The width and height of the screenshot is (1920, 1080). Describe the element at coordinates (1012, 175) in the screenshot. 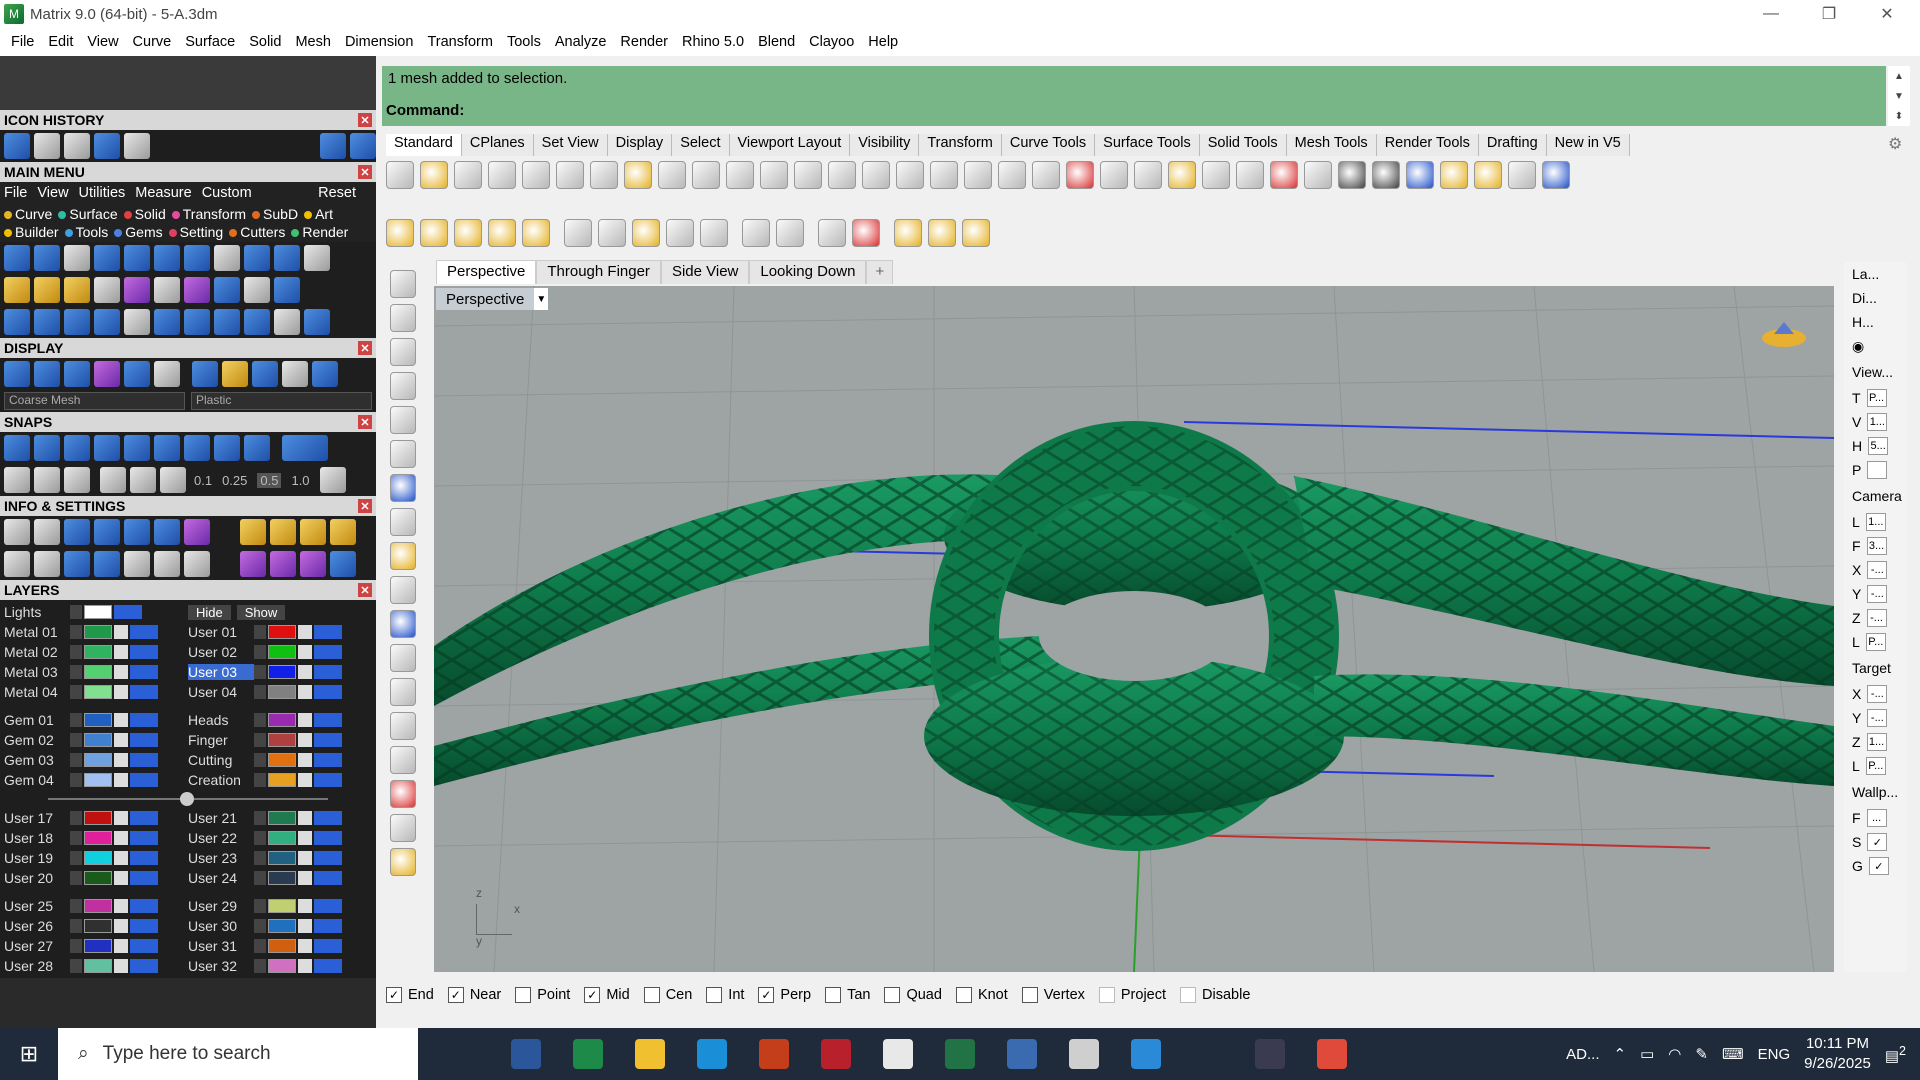

I see `layout-grid2-icon` at that location.